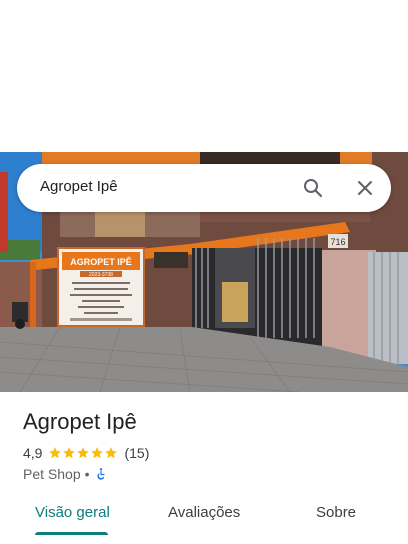  What do you see at coordinates (72, 512) in the screenshot?
I see `tab-overview: Visão geral` at bounding box center [72, 512].